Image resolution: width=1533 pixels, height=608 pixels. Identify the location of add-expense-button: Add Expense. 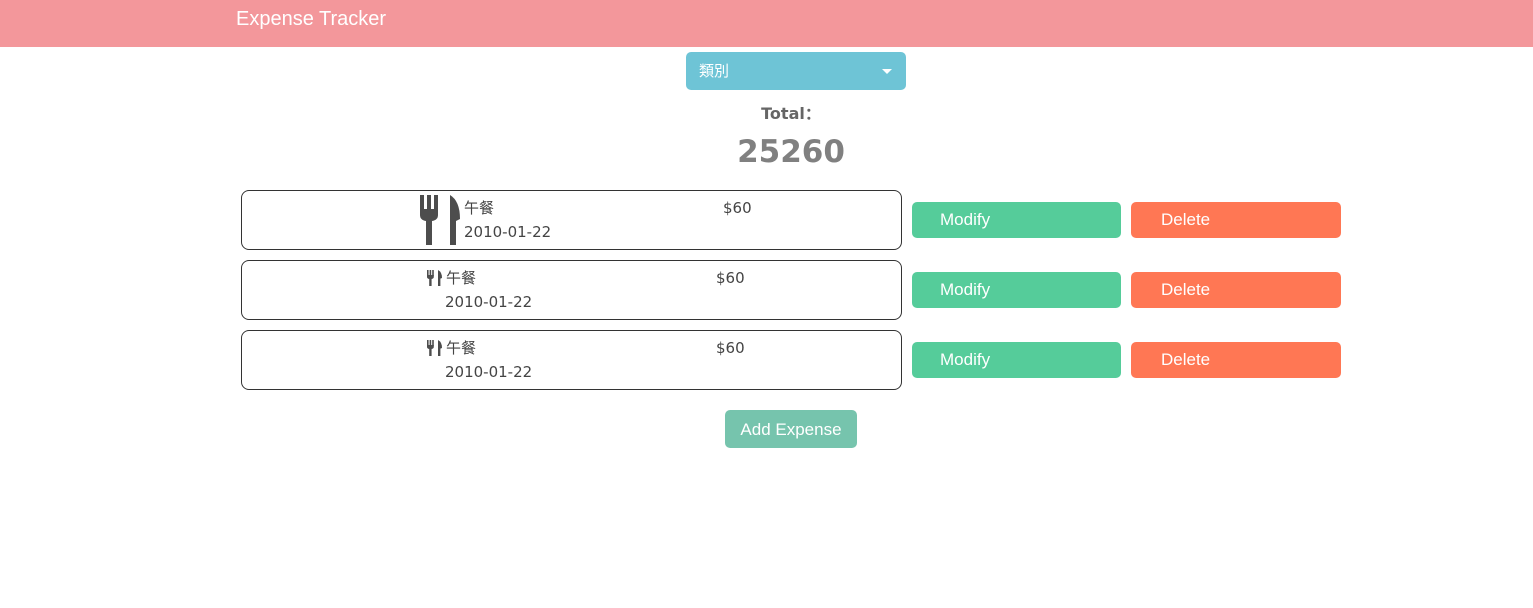
(791, 429).